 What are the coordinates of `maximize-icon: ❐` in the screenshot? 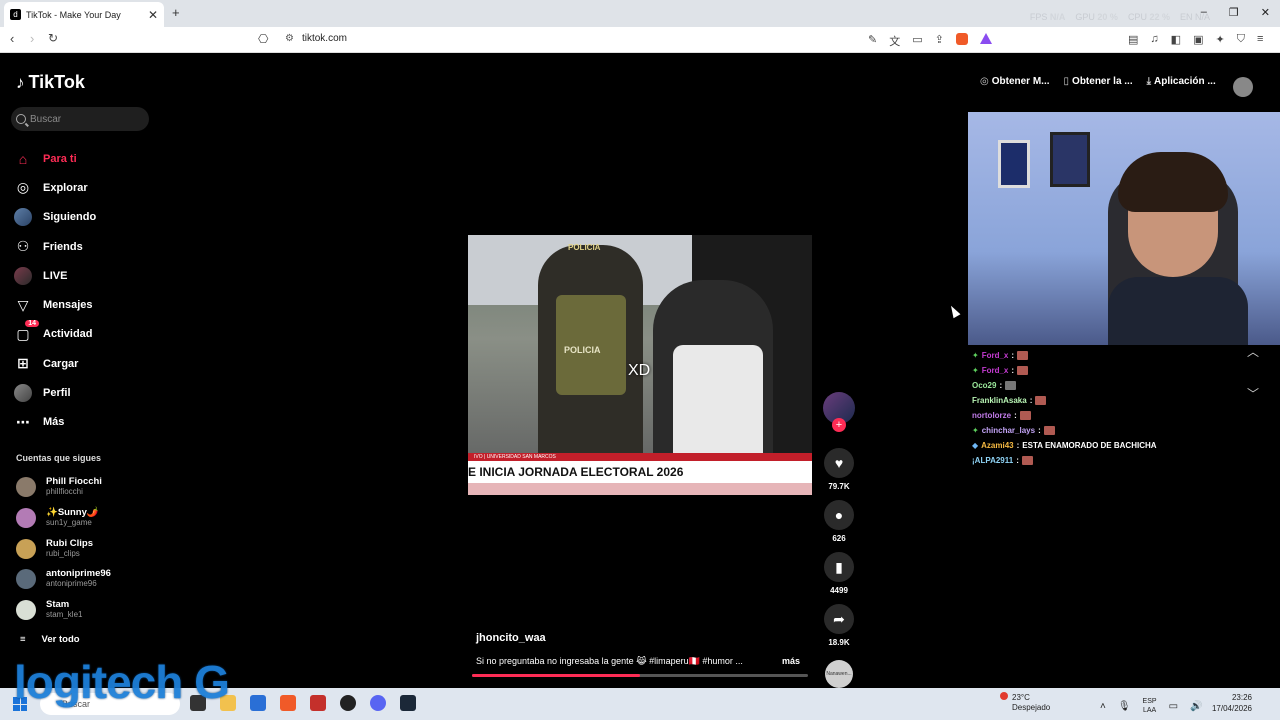 It's located at (1234, 12).